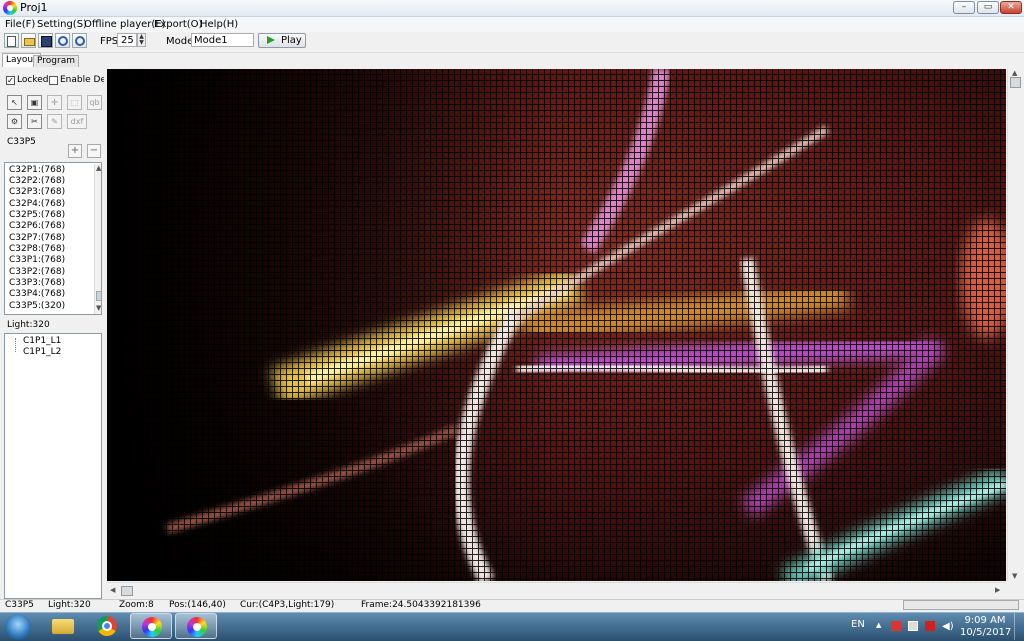 The height and width of the screenshot is (641, 1024). Describe the element at coordinates (62, 24) in the screenshot. I see `menu-setting: Setting(S)` at that location.